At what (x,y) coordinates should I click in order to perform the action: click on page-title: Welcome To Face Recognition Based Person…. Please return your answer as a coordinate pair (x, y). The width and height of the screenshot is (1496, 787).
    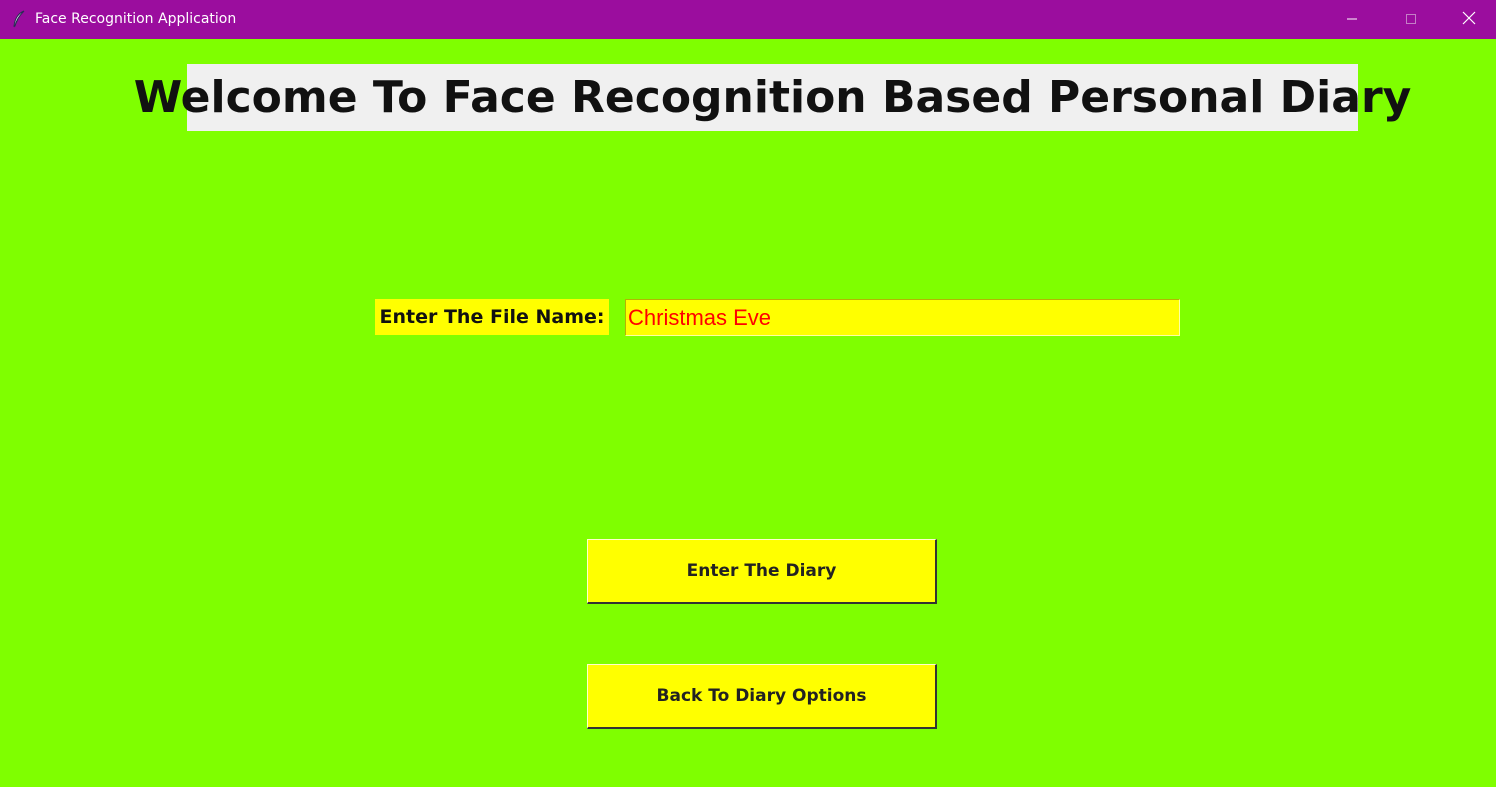
    Looking at the image, I should click on (772, 97).